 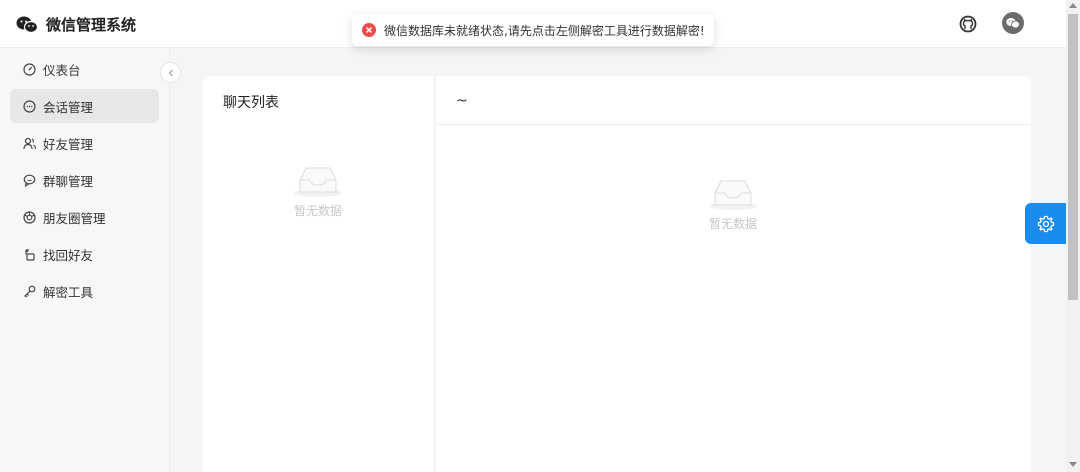 I want to click on sidebar-item-dashboard: 仪表台, so click(x=84, y=69).